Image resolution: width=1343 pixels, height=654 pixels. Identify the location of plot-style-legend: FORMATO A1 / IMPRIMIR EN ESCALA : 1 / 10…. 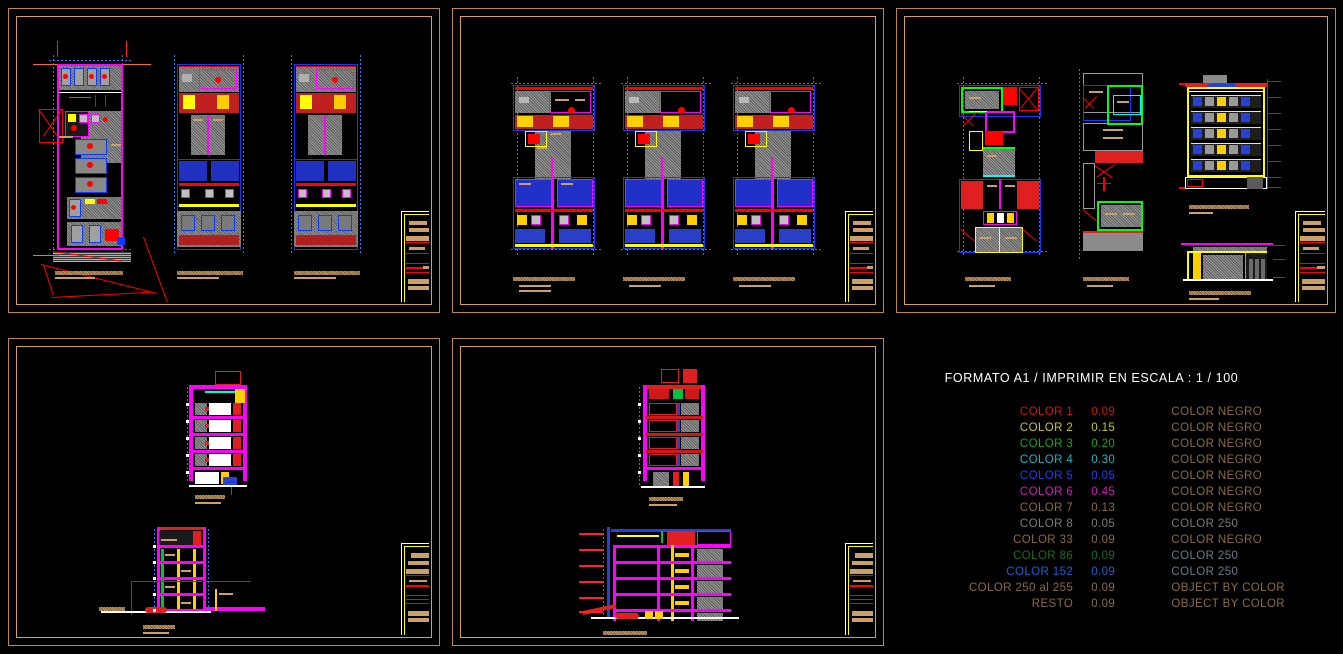
(1121, 507).